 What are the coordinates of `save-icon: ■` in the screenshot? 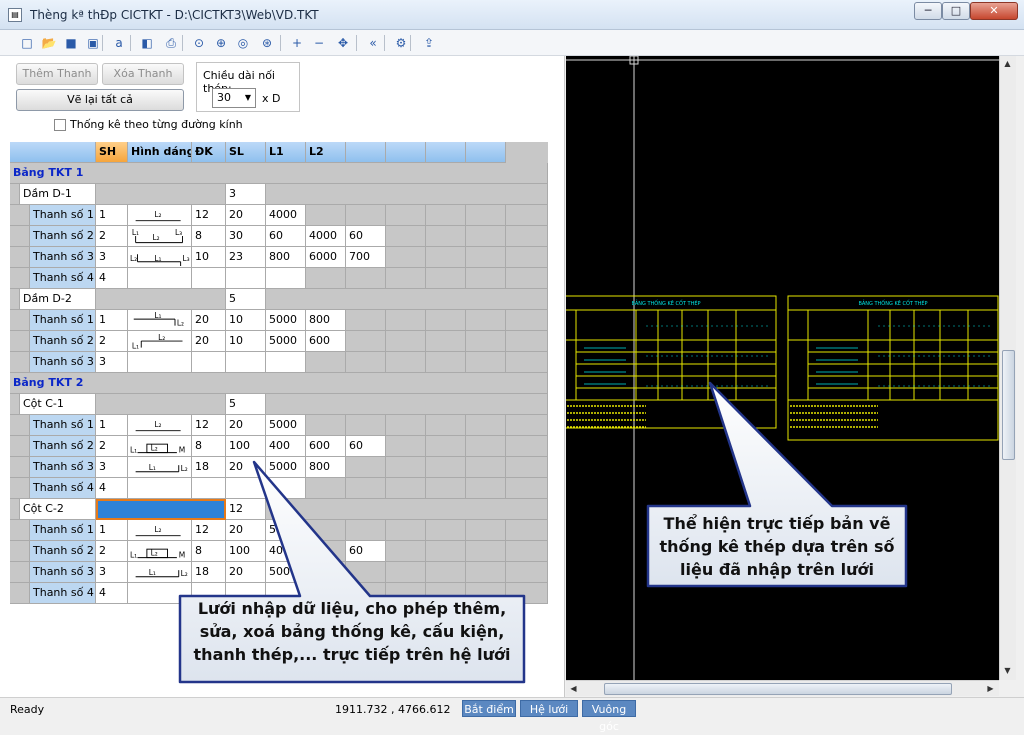 It's located at (71, 43).